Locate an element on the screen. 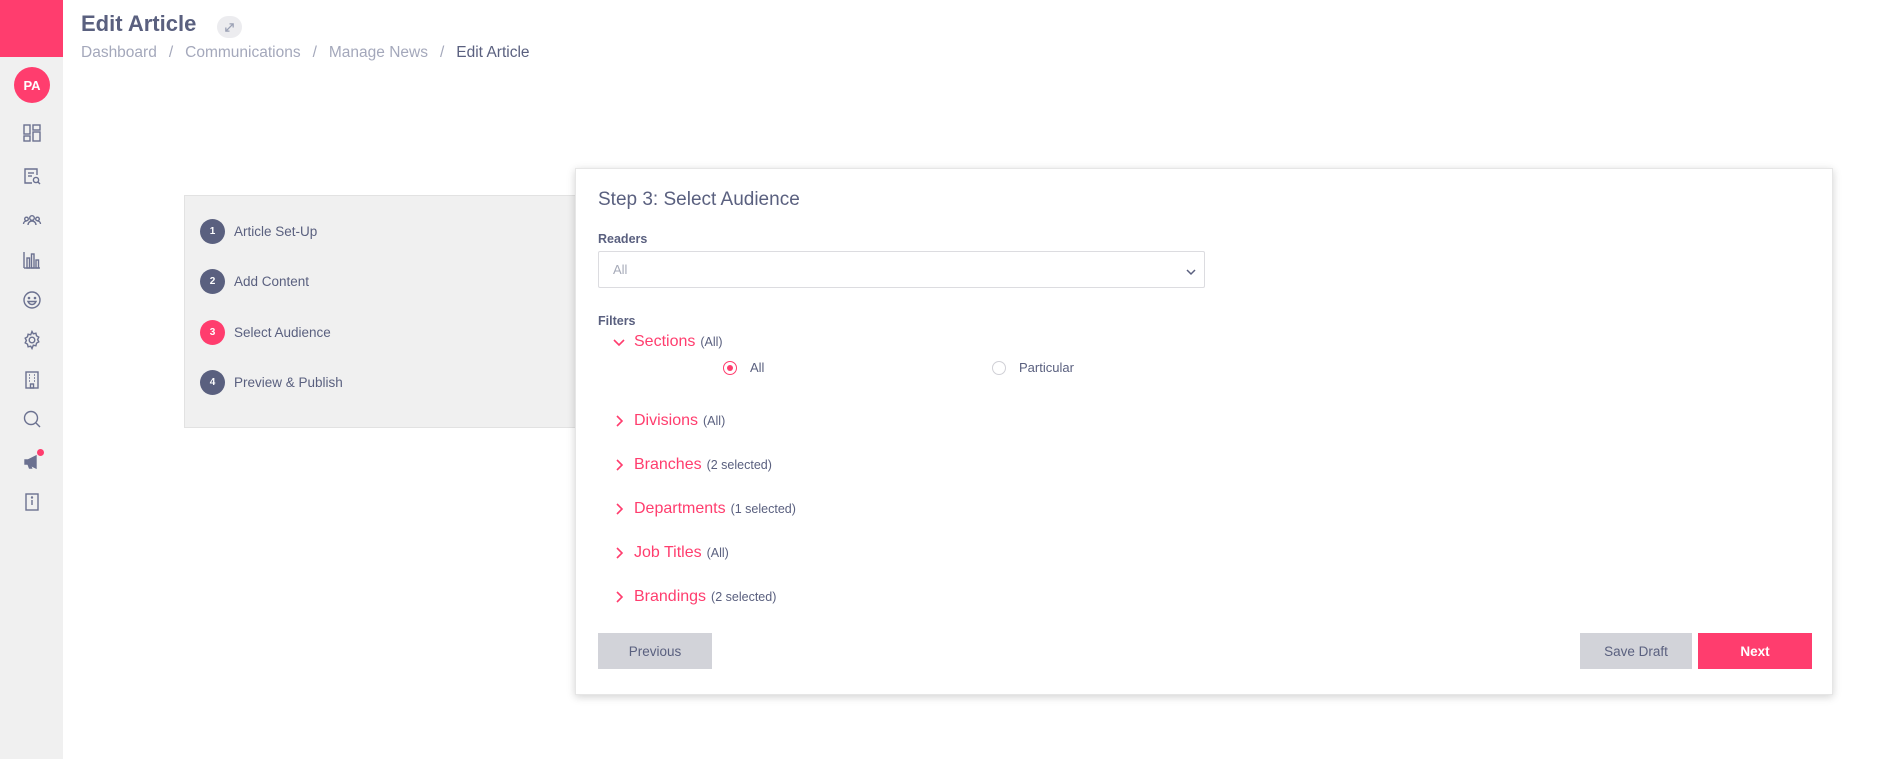 Image resolution: width=1878 pixels, height=759 pixels. filter-departments: Departments (1 selected) is located at coordinates (704, 509).